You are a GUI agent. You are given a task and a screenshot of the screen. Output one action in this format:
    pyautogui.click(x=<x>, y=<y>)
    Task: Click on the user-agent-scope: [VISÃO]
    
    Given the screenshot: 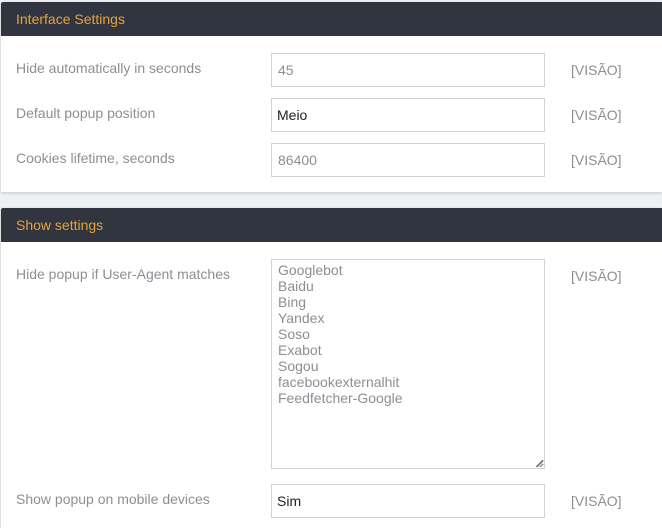 What is the action you would take?
    pyautogui.click(x=596, y=276)
    